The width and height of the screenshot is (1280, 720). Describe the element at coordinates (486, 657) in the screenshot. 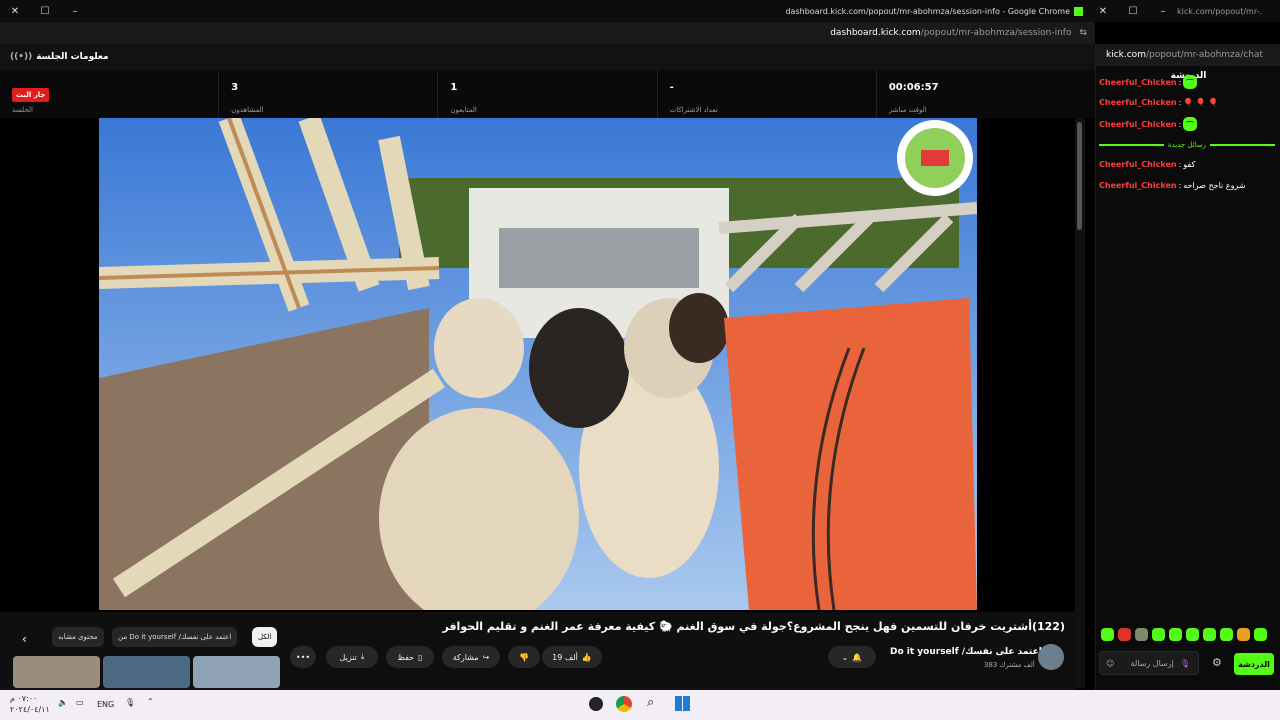

I see `share-icon: ↪` at that location.